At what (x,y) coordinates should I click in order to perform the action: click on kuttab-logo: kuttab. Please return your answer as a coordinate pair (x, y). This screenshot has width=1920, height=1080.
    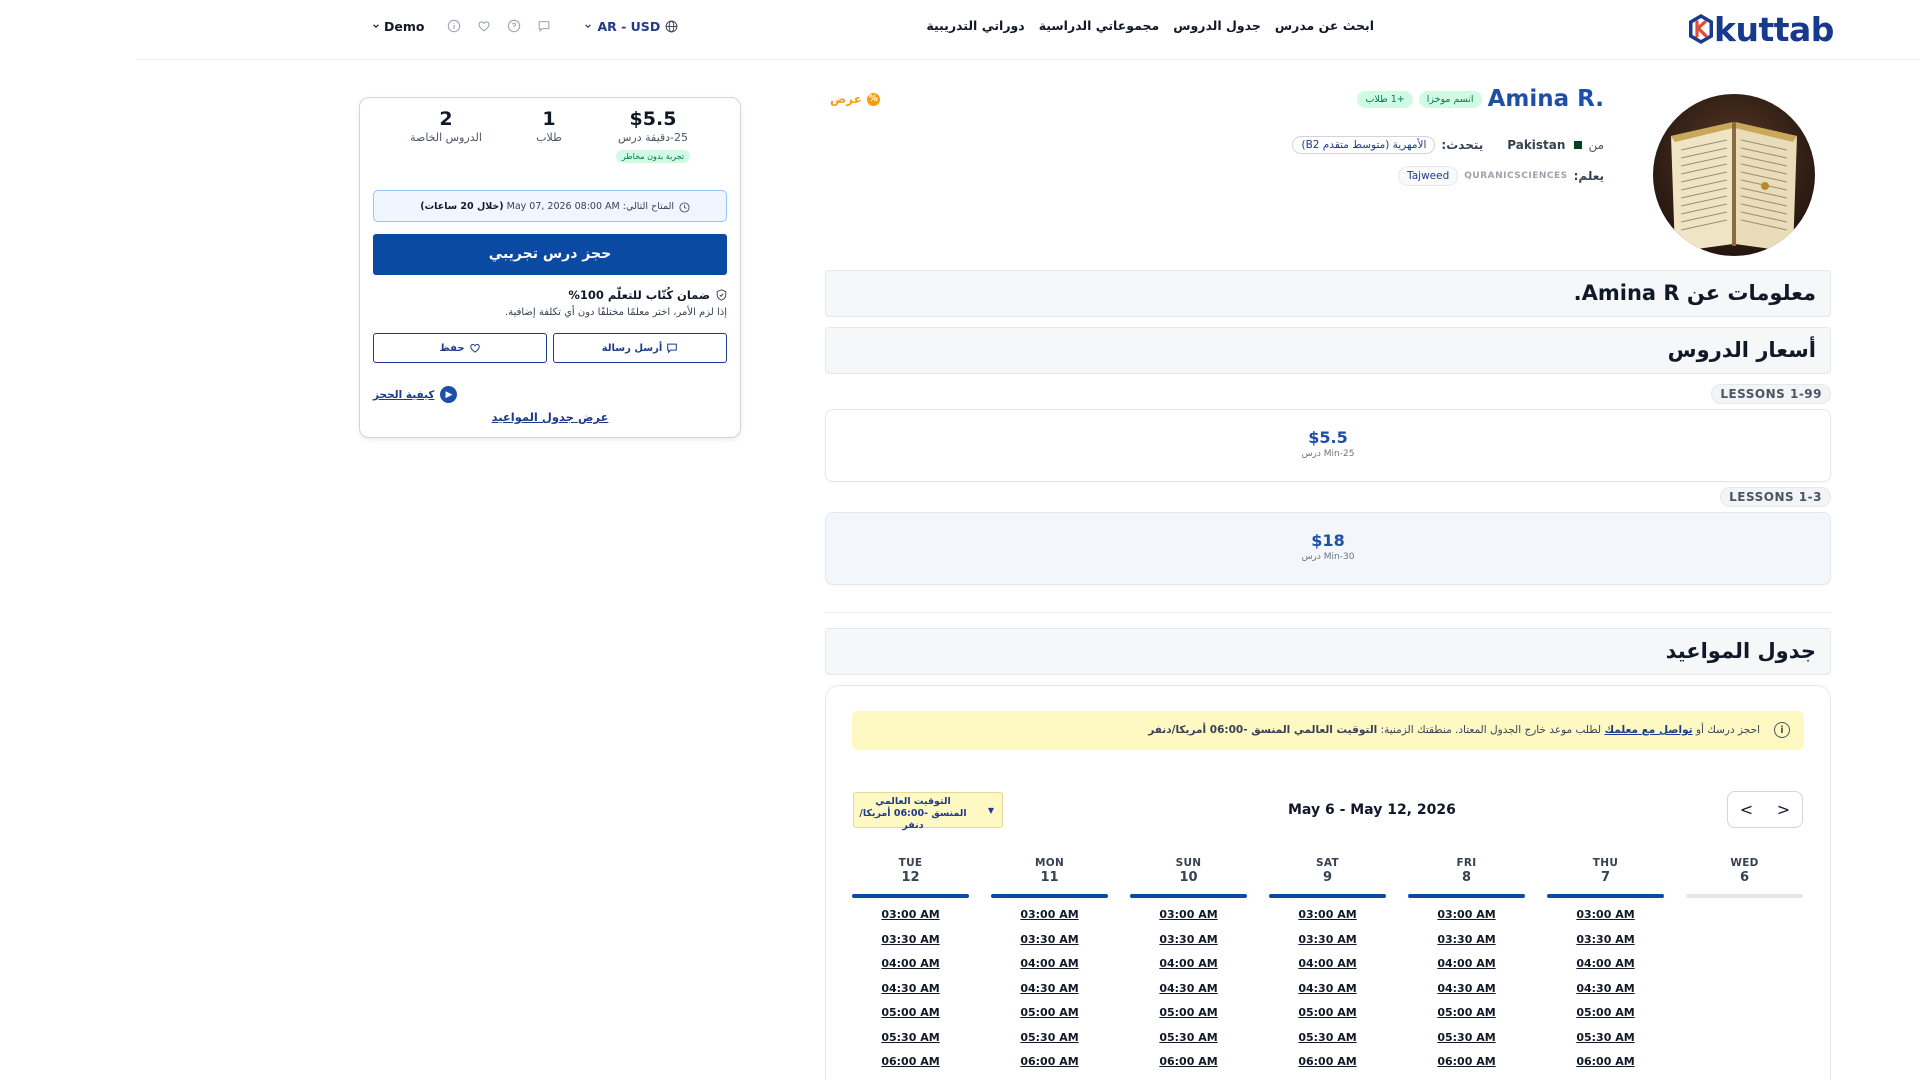
    Looking at the image, I should click on (1760, 29).